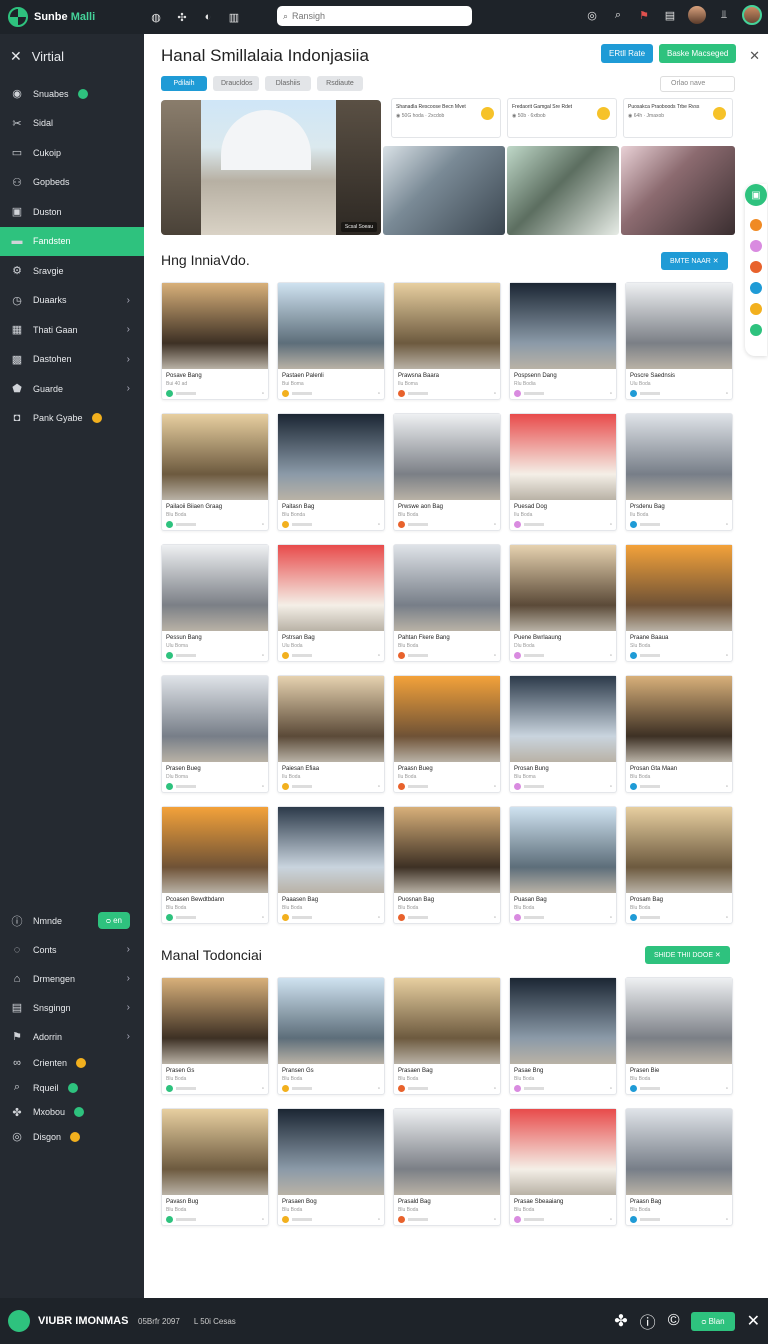 The image size is (768, 1344). Describe the element at coordinates (215, 1167) in the screenshot. I see `product-card: Pavasn Bug Blu Boda ▫` at that location.